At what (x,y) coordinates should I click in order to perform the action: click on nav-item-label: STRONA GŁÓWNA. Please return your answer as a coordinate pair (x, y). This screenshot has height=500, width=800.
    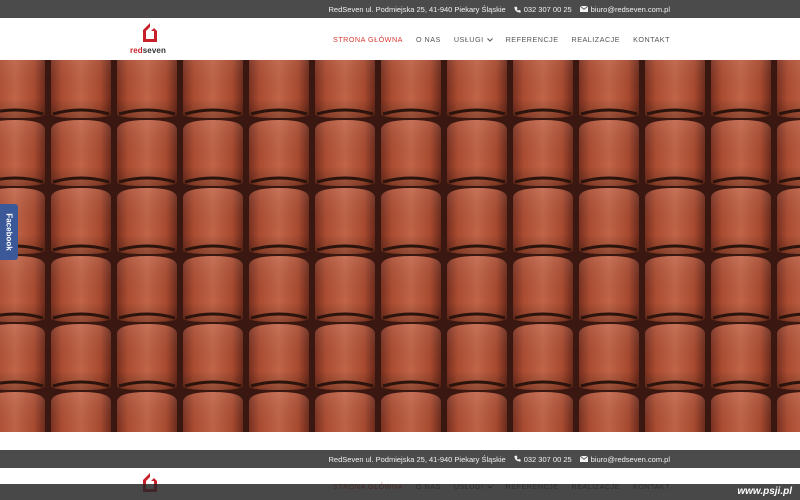
    Looking at the image, I should click on (367, 39).